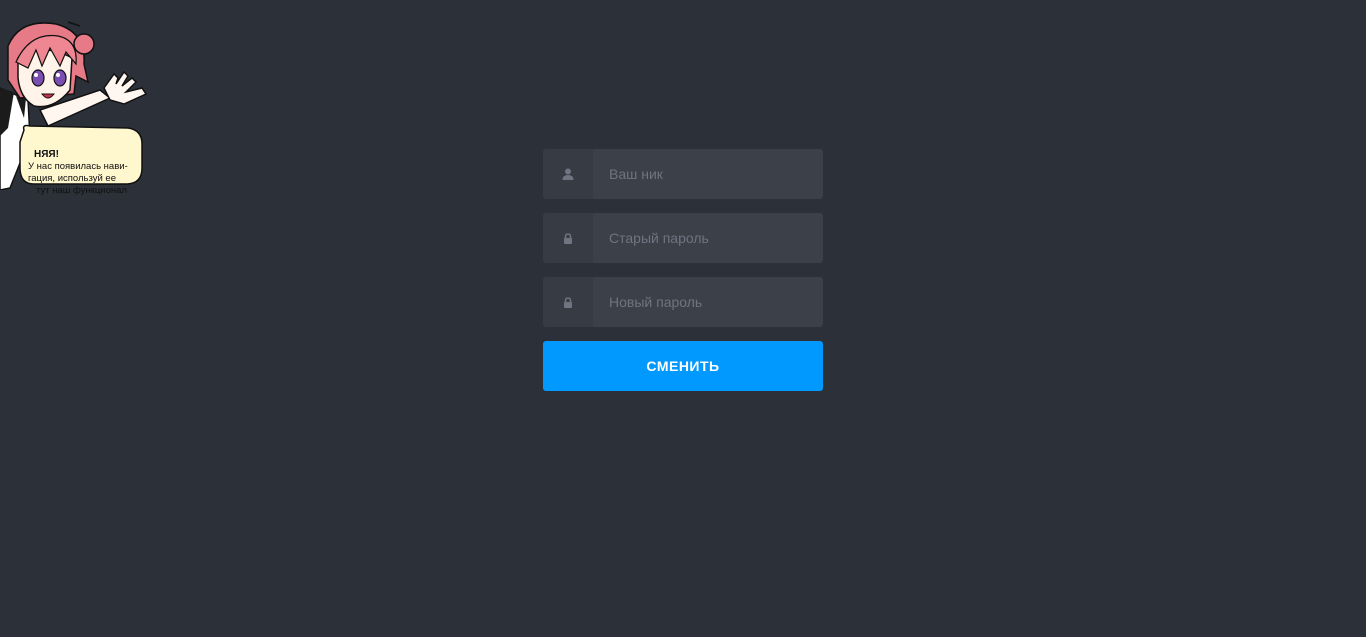  I want to click on bubble-line-2: гация, используй ее, so click(72, 178).